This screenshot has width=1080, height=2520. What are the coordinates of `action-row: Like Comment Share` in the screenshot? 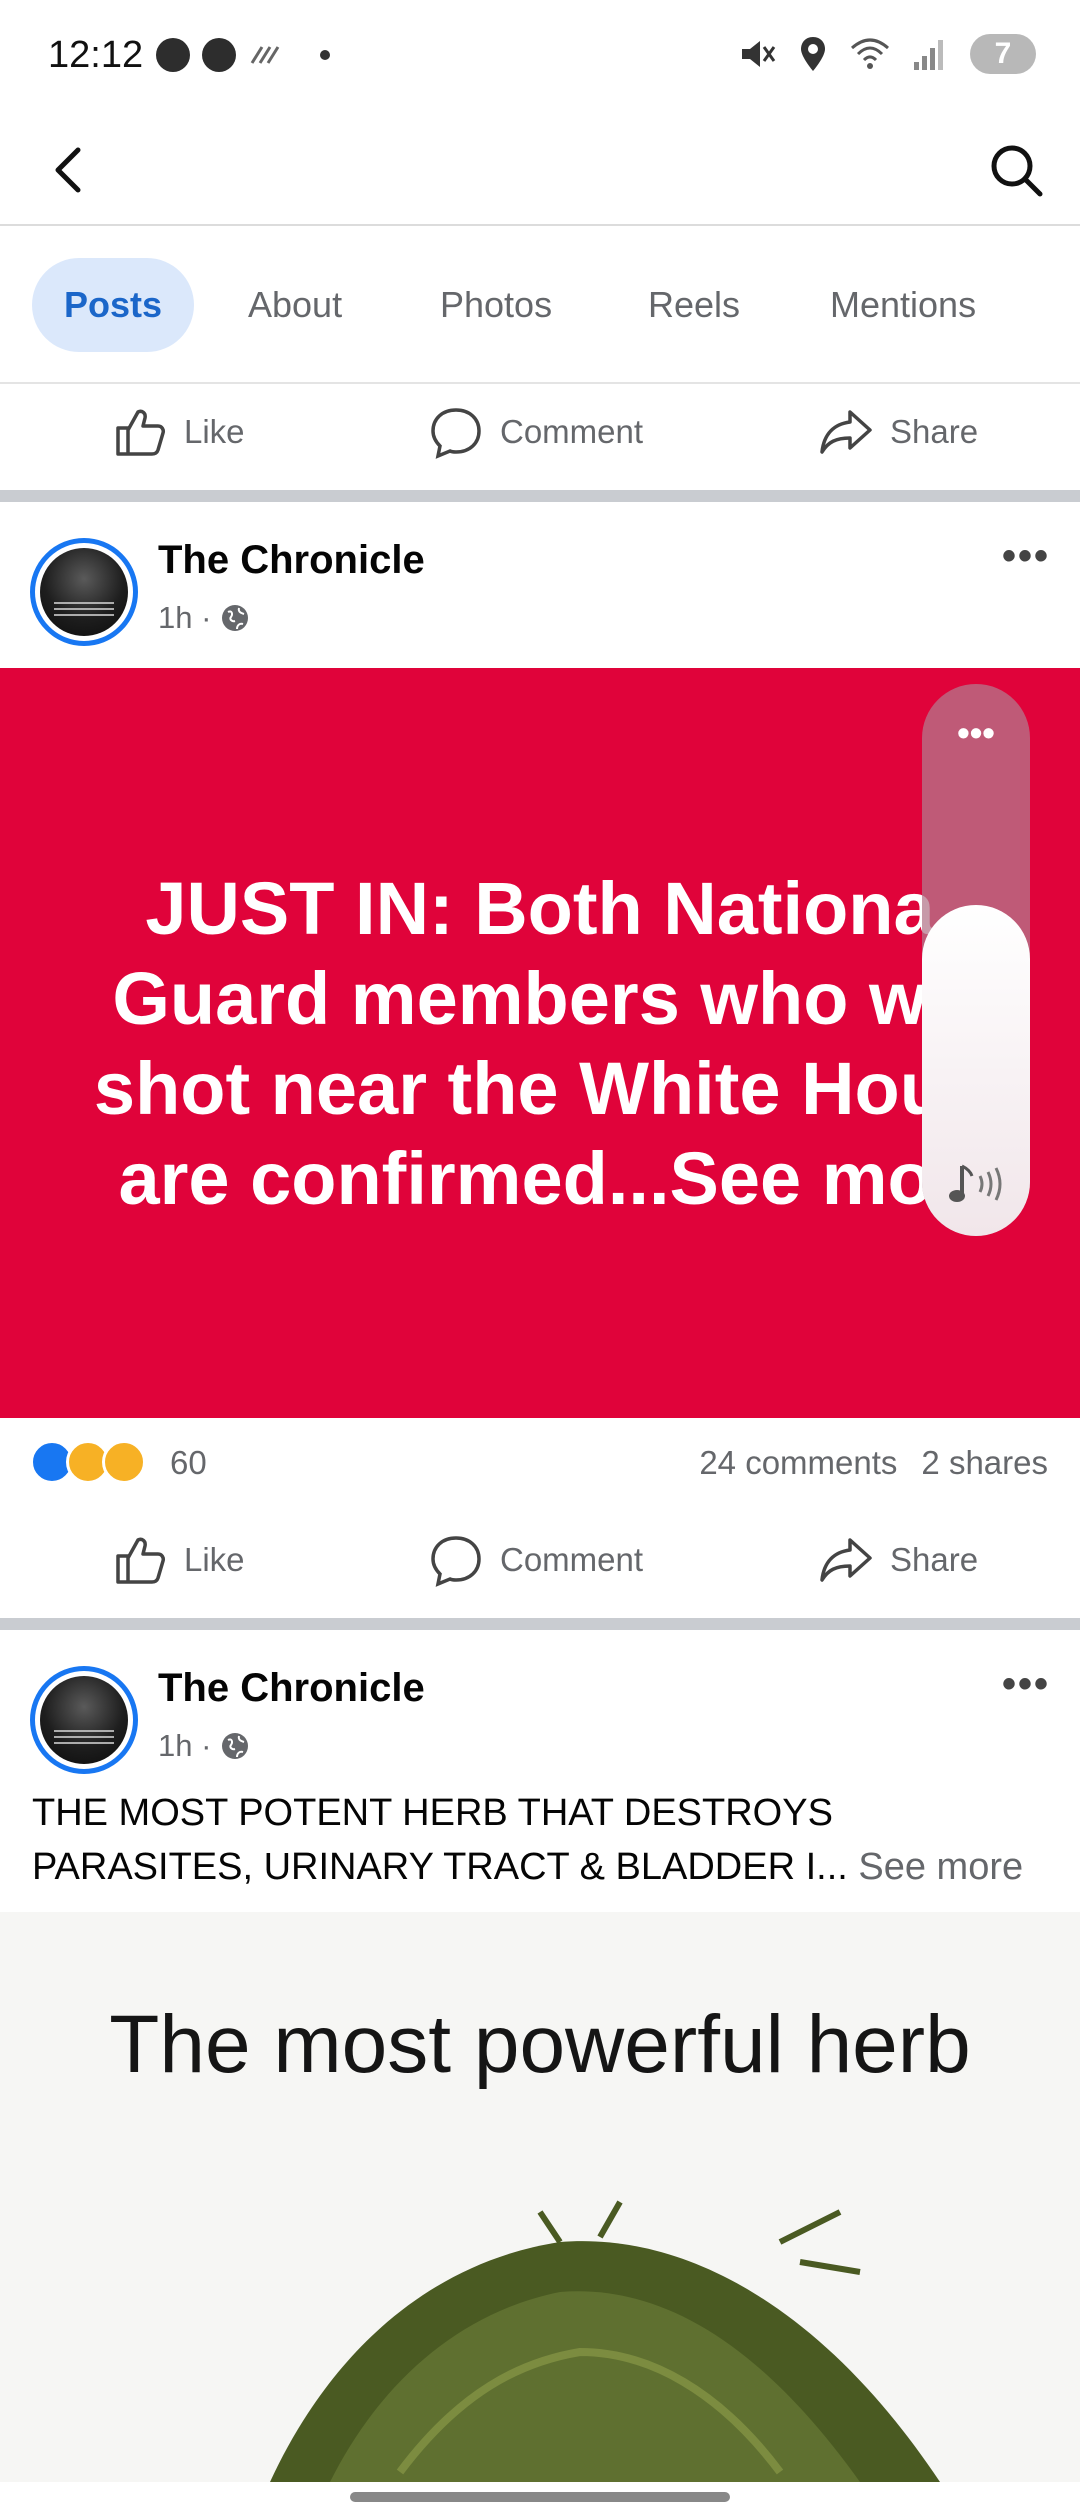 It's located at (540, 1560).